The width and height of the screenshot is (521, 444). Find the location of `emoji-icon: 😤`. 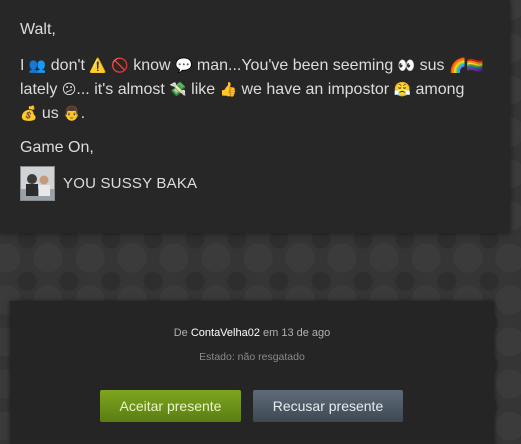

emoji-icon: 😤 is located at coordinates (402, 90).